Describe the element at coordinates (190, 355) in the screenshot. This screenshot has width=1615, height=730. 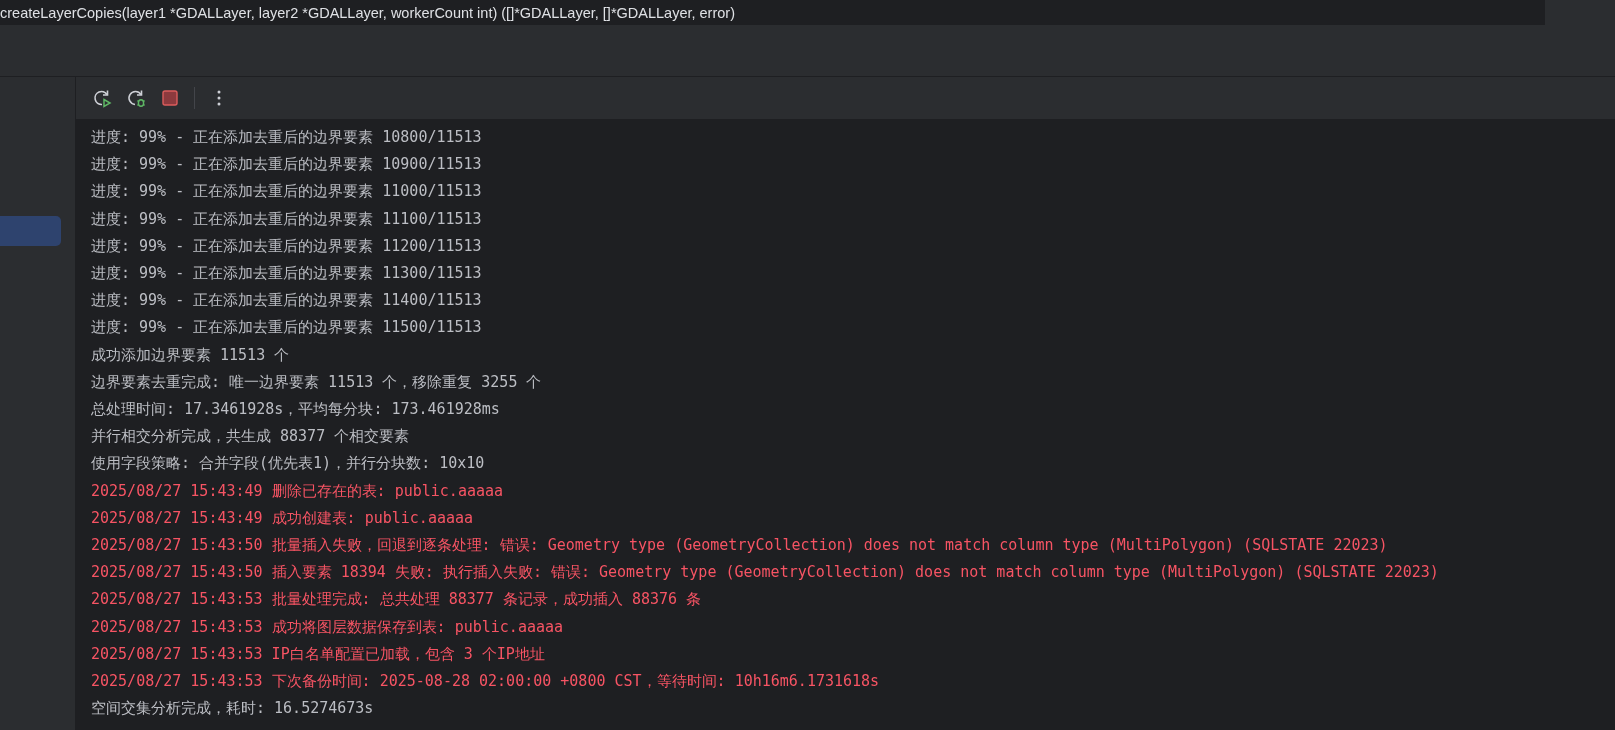
I see `console-line: 成功添加边界要素 11513 个` at that location.